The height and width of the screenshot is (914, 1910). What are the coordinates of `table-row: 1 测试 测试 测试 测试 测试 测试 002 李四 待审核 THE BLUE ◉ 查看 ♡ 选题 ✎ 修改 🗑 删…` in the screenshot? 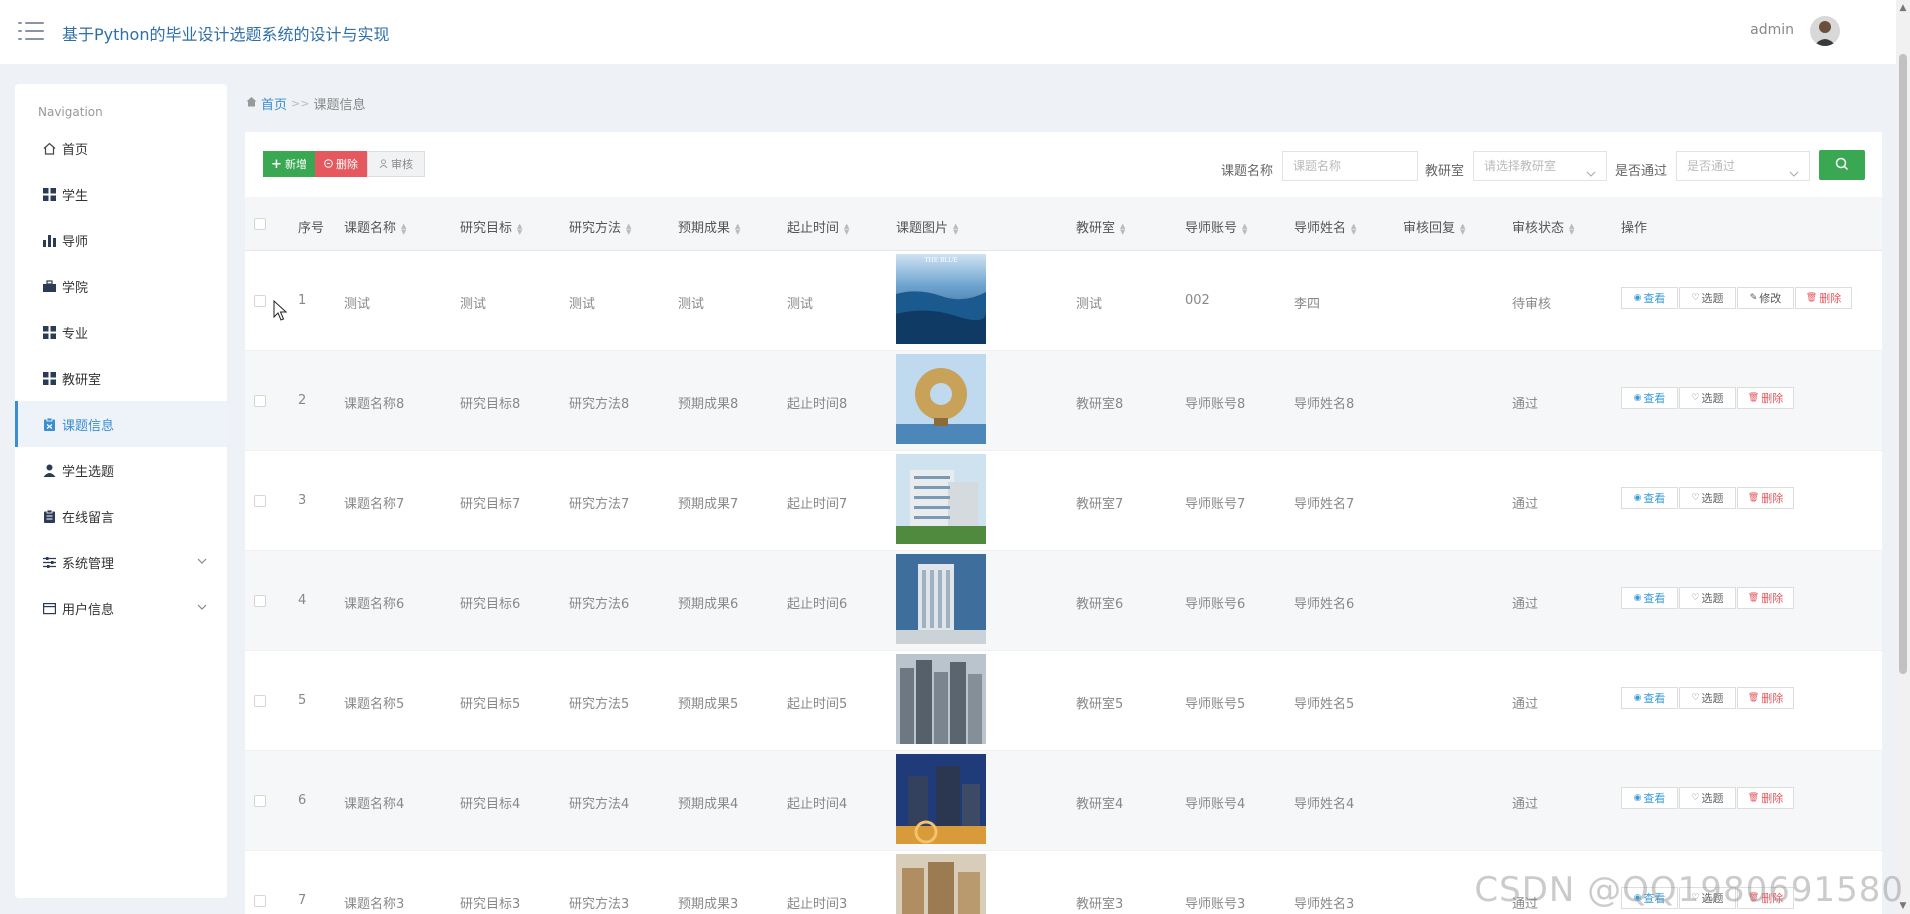 It's located at (1063, 301).